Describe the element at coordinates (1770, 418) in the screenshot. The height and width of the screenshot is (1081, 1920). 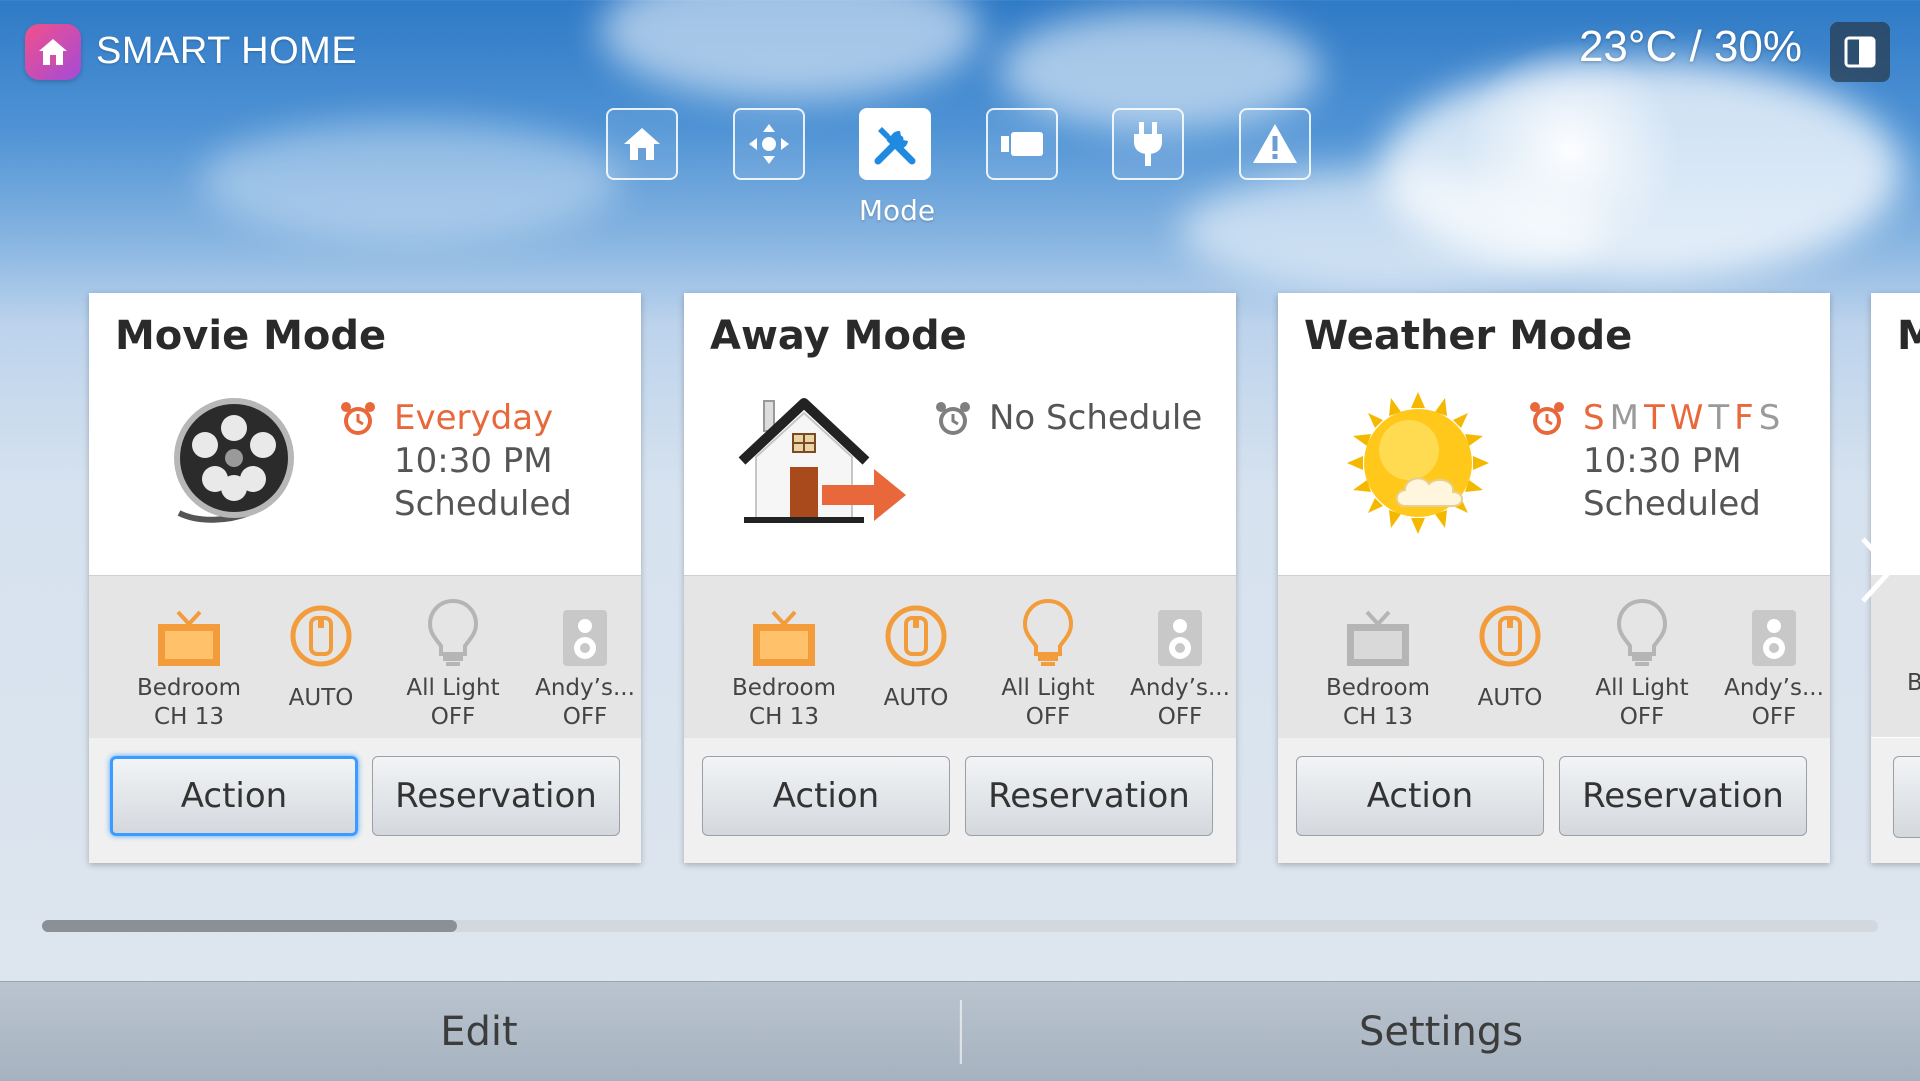
I see `day-sat: S` at that location.